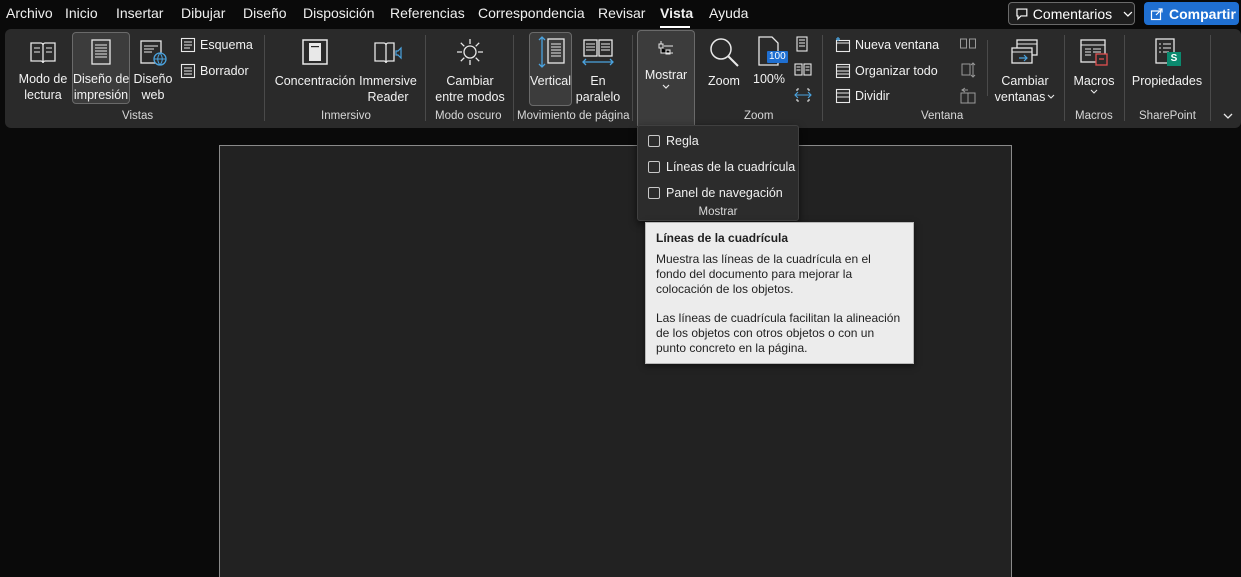 The height and width of the screenshot is (577, 1241). What do you see at coordinates (139, 13) in the screenshot?
I see `menu-insertar: Insertar` at bounding box center [139, 13].